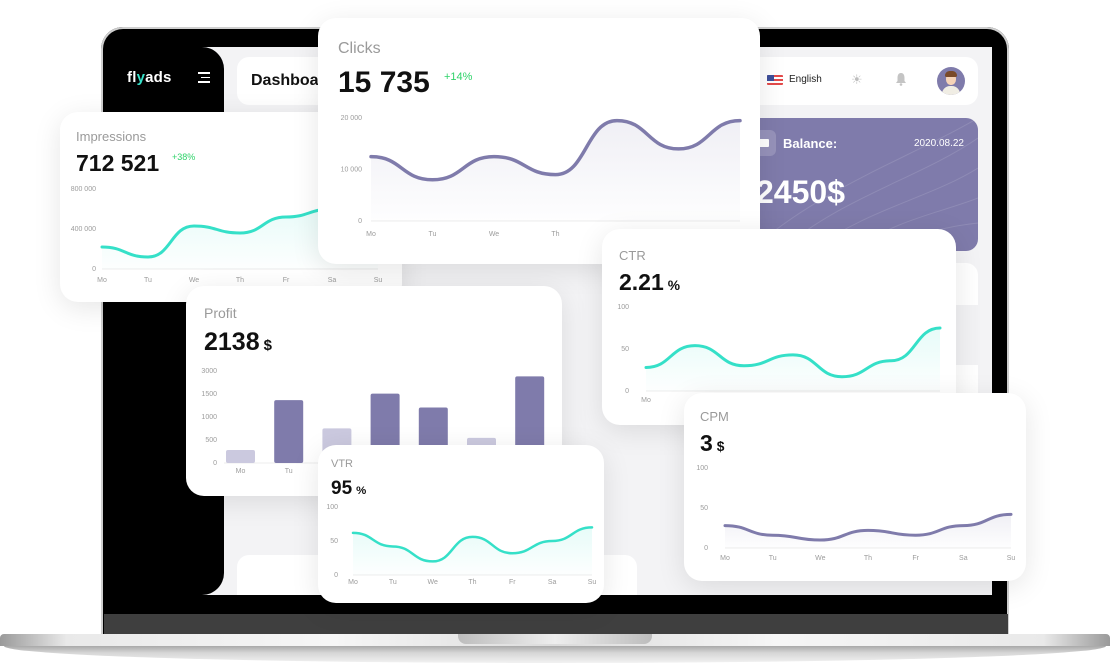 The height and width of the screenshot is (663, 1110). I want to click on clicks-chart: 0 10 000 20 000 Mo Tu We Th, so click(541, 176).